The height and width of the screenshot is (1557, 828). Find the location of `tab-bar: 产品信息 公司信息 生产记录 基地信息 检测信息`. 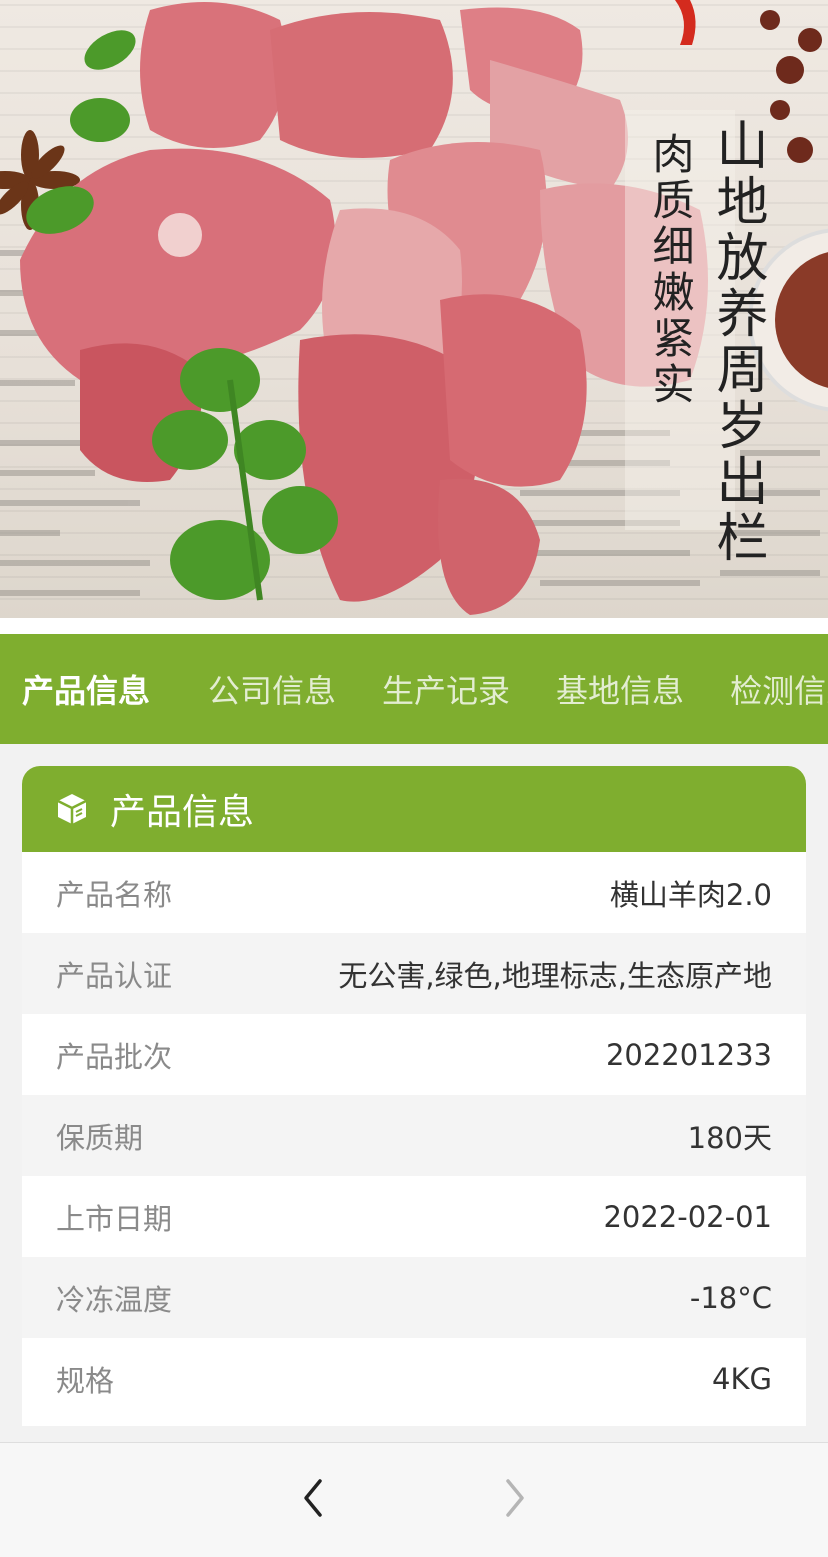

tab-bar: 产品信息 公司信息 生产记录 基地信息 检测信息 is located at coordinates (414, 689).